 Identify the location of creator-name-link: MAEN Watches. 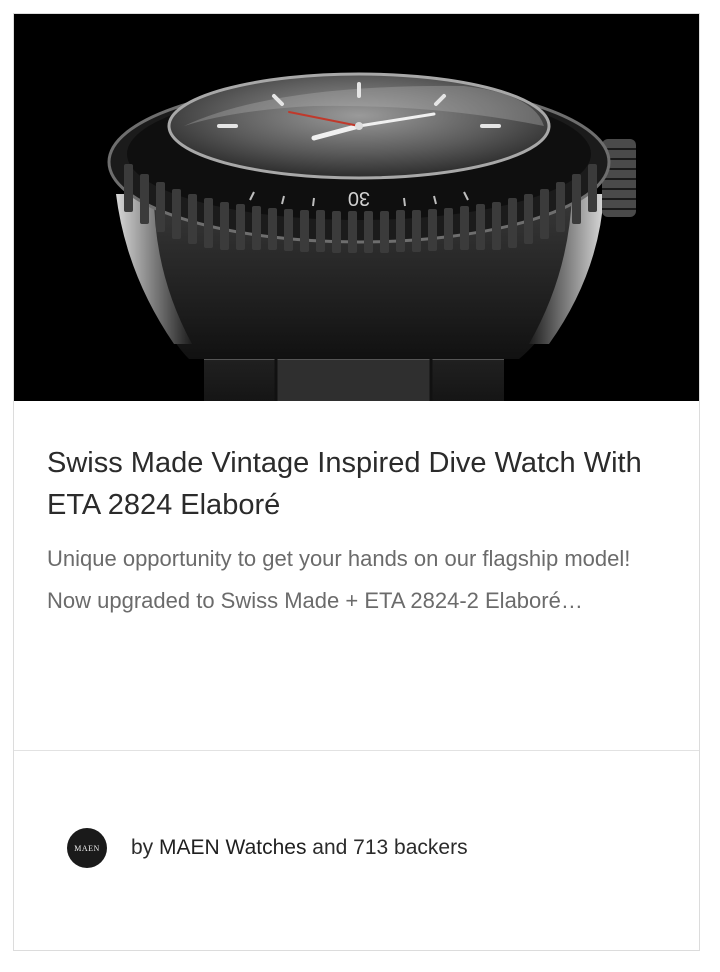
(232, 847).